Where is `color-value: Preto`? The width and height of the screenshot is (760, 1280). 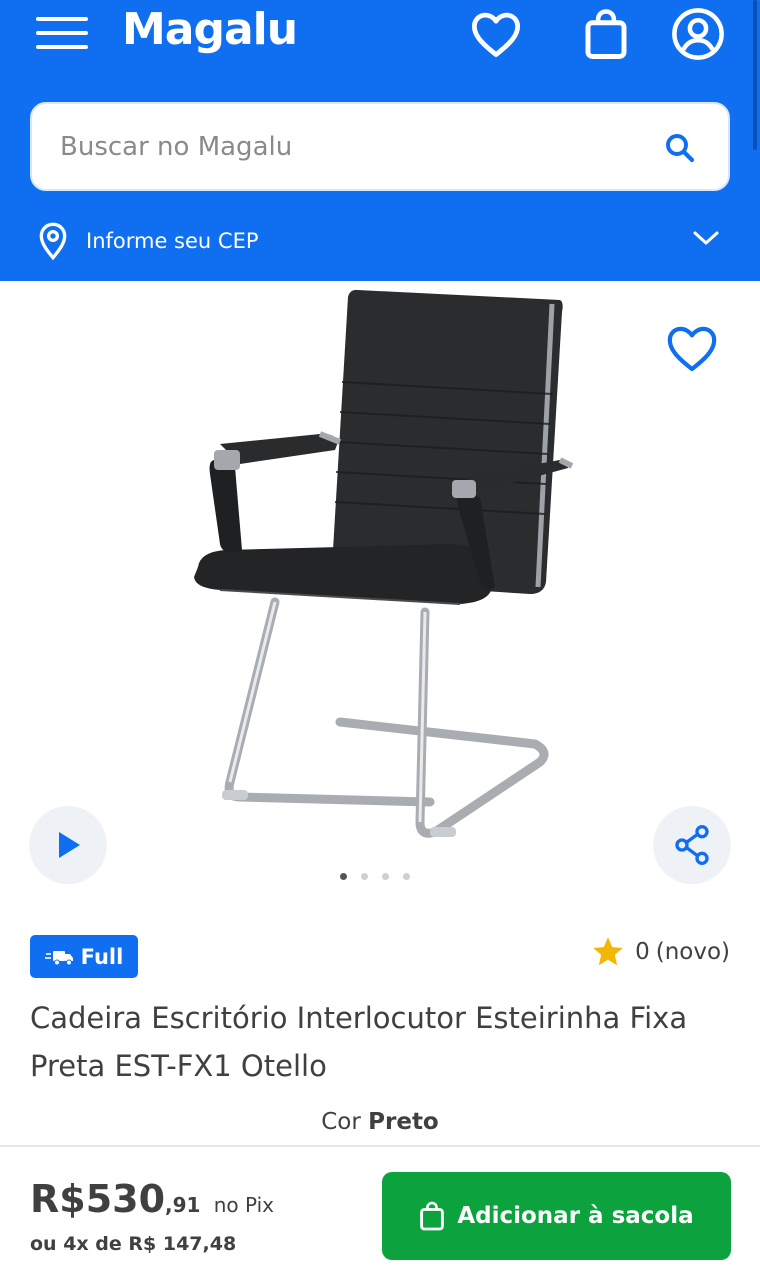
color-value: Preto is located at coordinates (403, 1122).